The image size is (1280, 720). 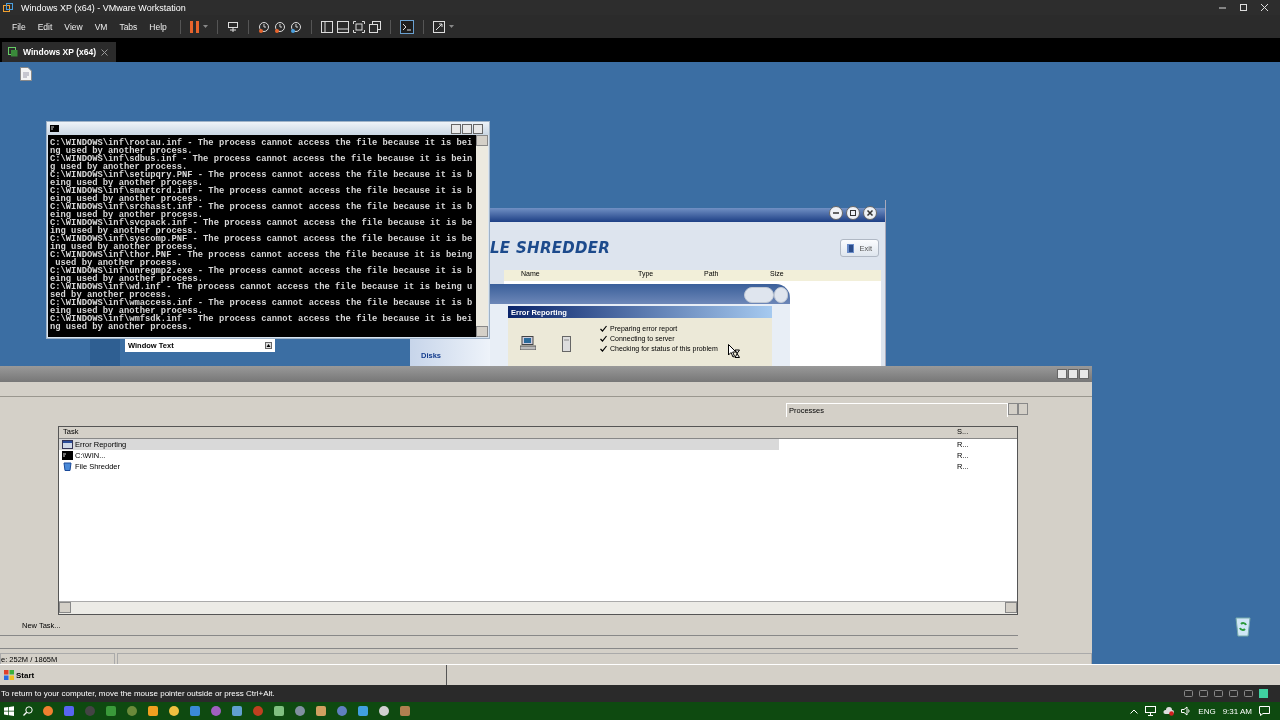 What do you see at coordinates (138, 693) in the screenshot?
I see `status-message: To return to your computer, move the mouse pointer outside or press Ctrl+Alt.` at bounding box center [138, 693].